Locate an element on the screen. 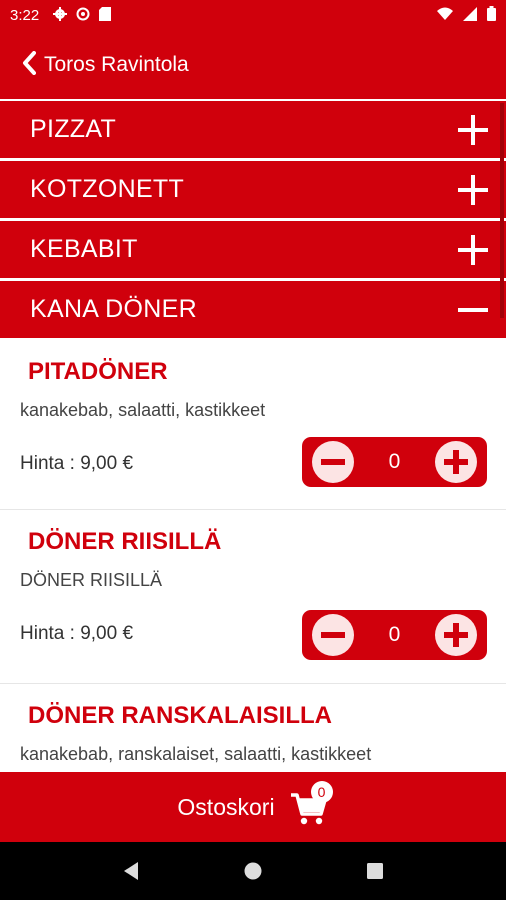 The width and height of the screenshot is (506, 900). item-description: DÖNER RIISILLÄ is located at coordinates (91, 580).